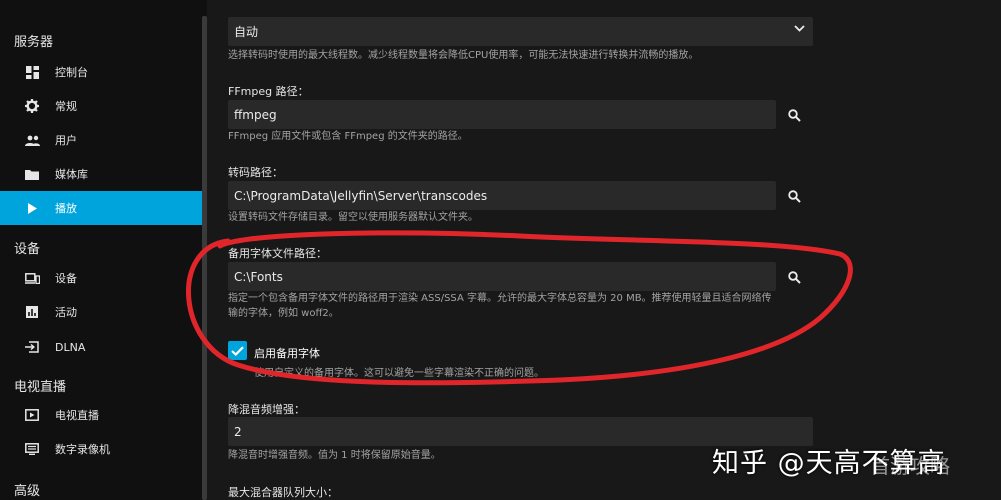  I want to click on enable-fallback-font-label: 启用备用字体, so click(287, 353).